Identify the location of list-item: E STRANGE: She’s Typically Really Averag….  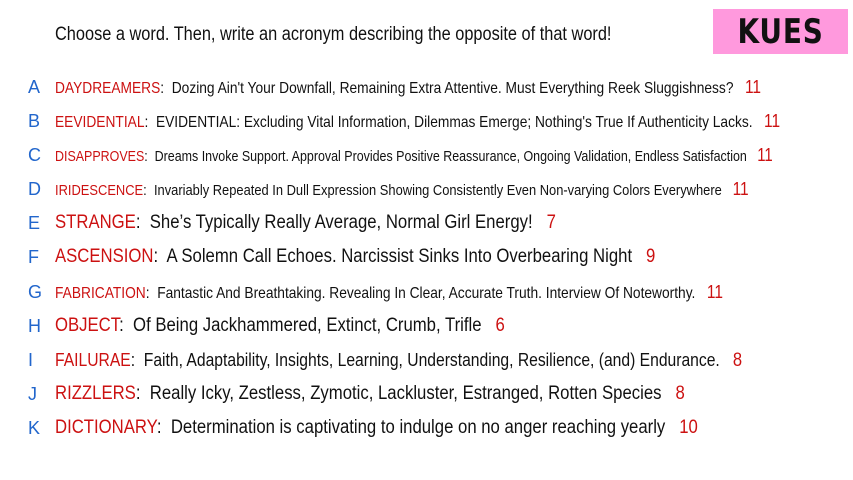
(426, 223).